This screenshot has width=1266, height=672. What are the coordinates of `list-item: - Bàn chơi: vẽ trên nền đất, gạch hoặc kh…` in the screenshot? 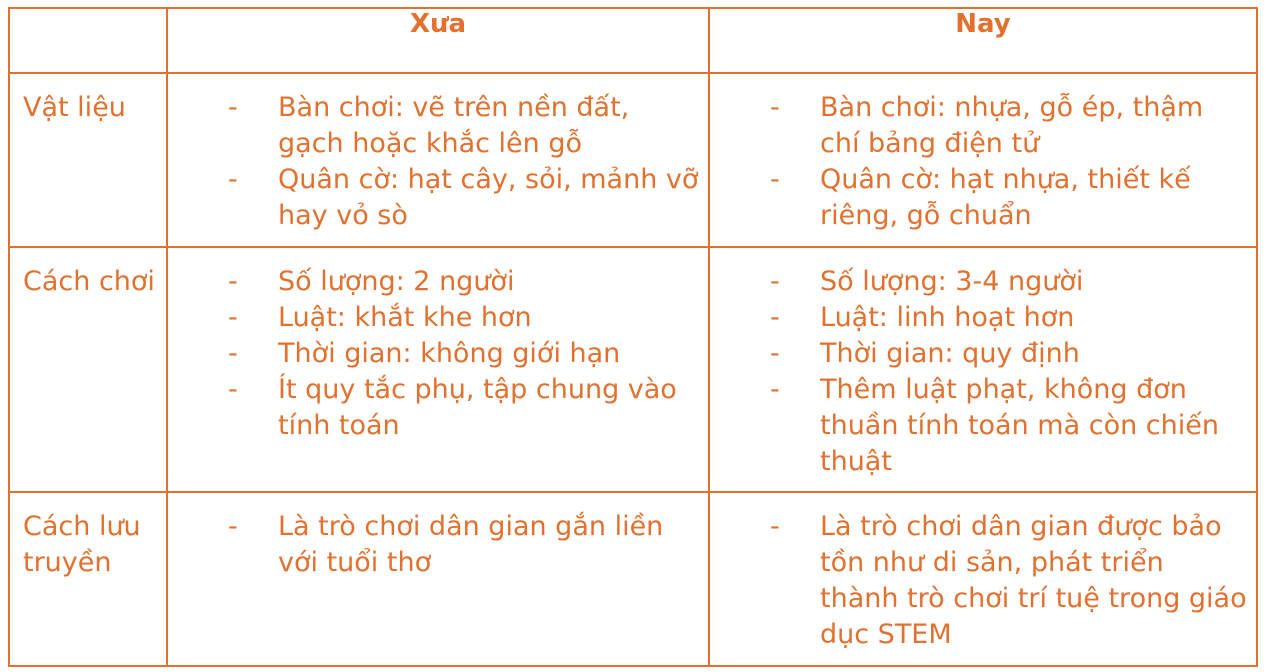 It's located at (434, 126).